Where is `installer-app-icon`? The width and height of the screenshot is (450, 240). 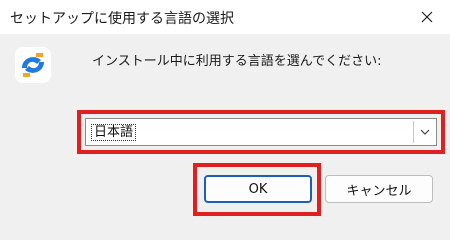
installer-app-icon is located at coordinates (33, 65).